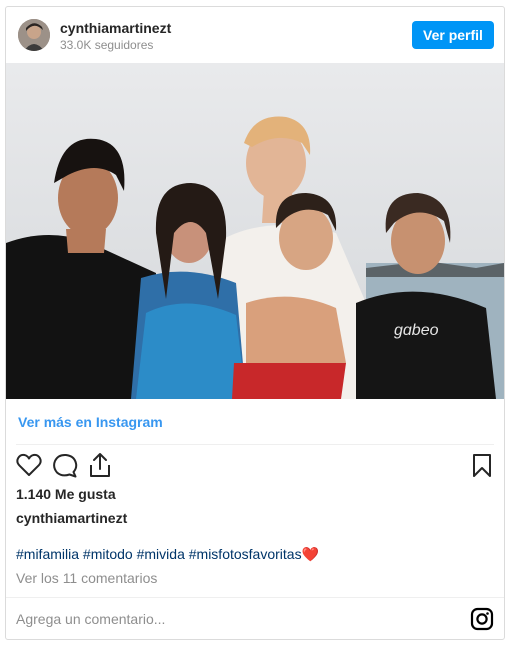 This screenshot has height=648, width=513. Describe the element at coordinates (161, 554) in the screenshot. I see `hashtag-link: #mivida` at that location.